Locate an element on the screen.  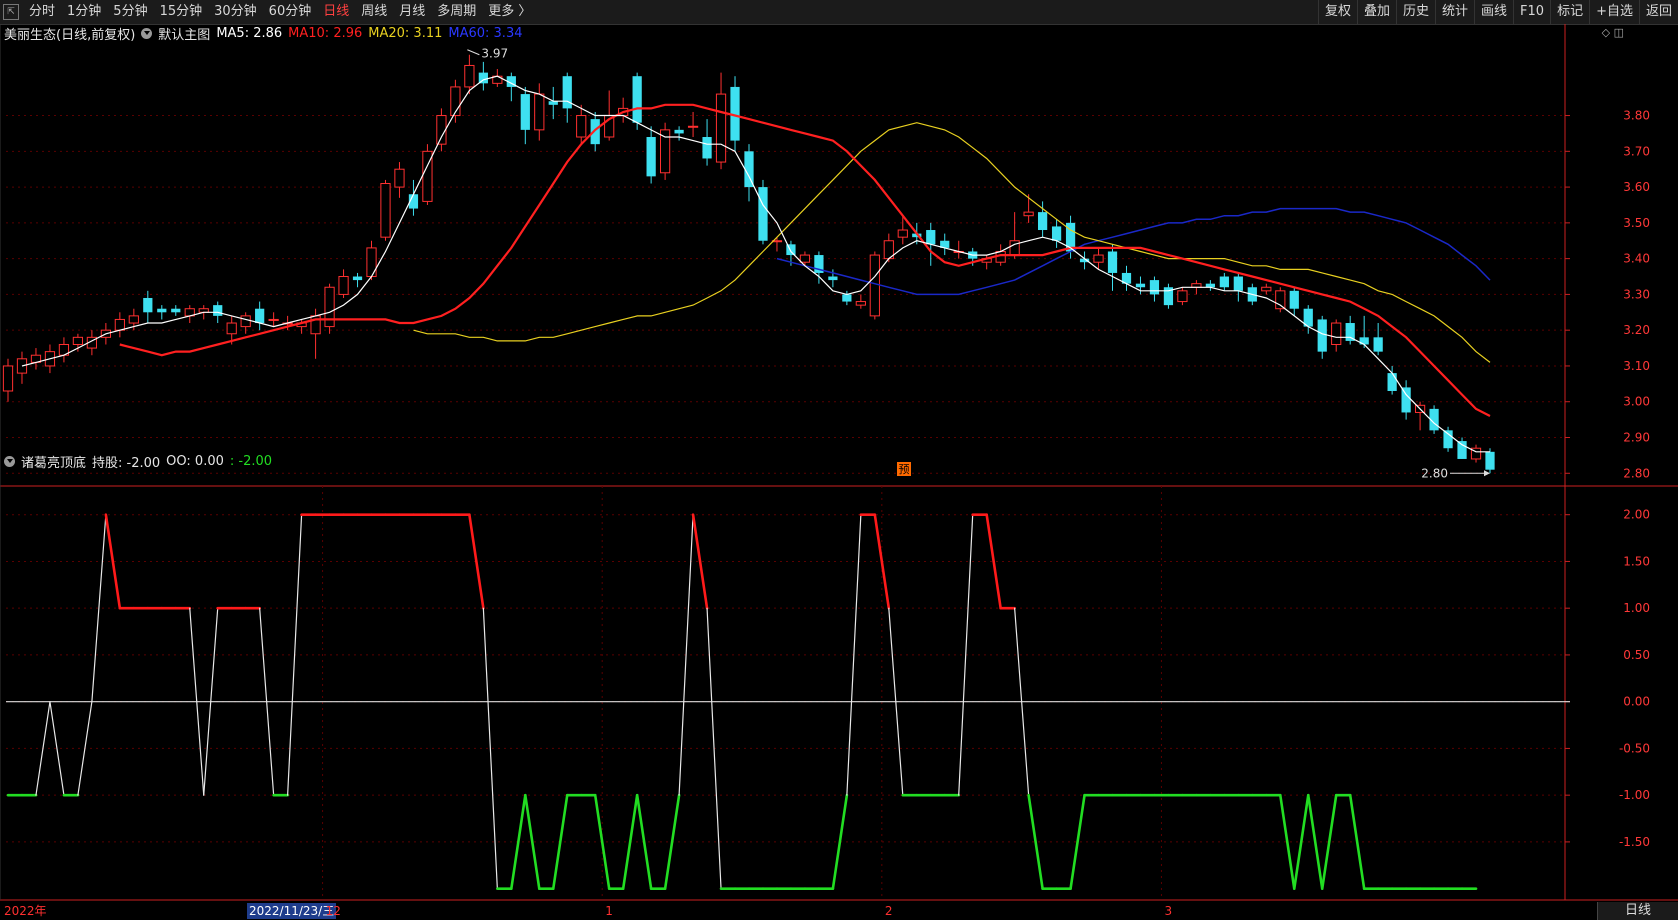
indicator-axis-label: 2.00 is located at coordinates (1636, 515).